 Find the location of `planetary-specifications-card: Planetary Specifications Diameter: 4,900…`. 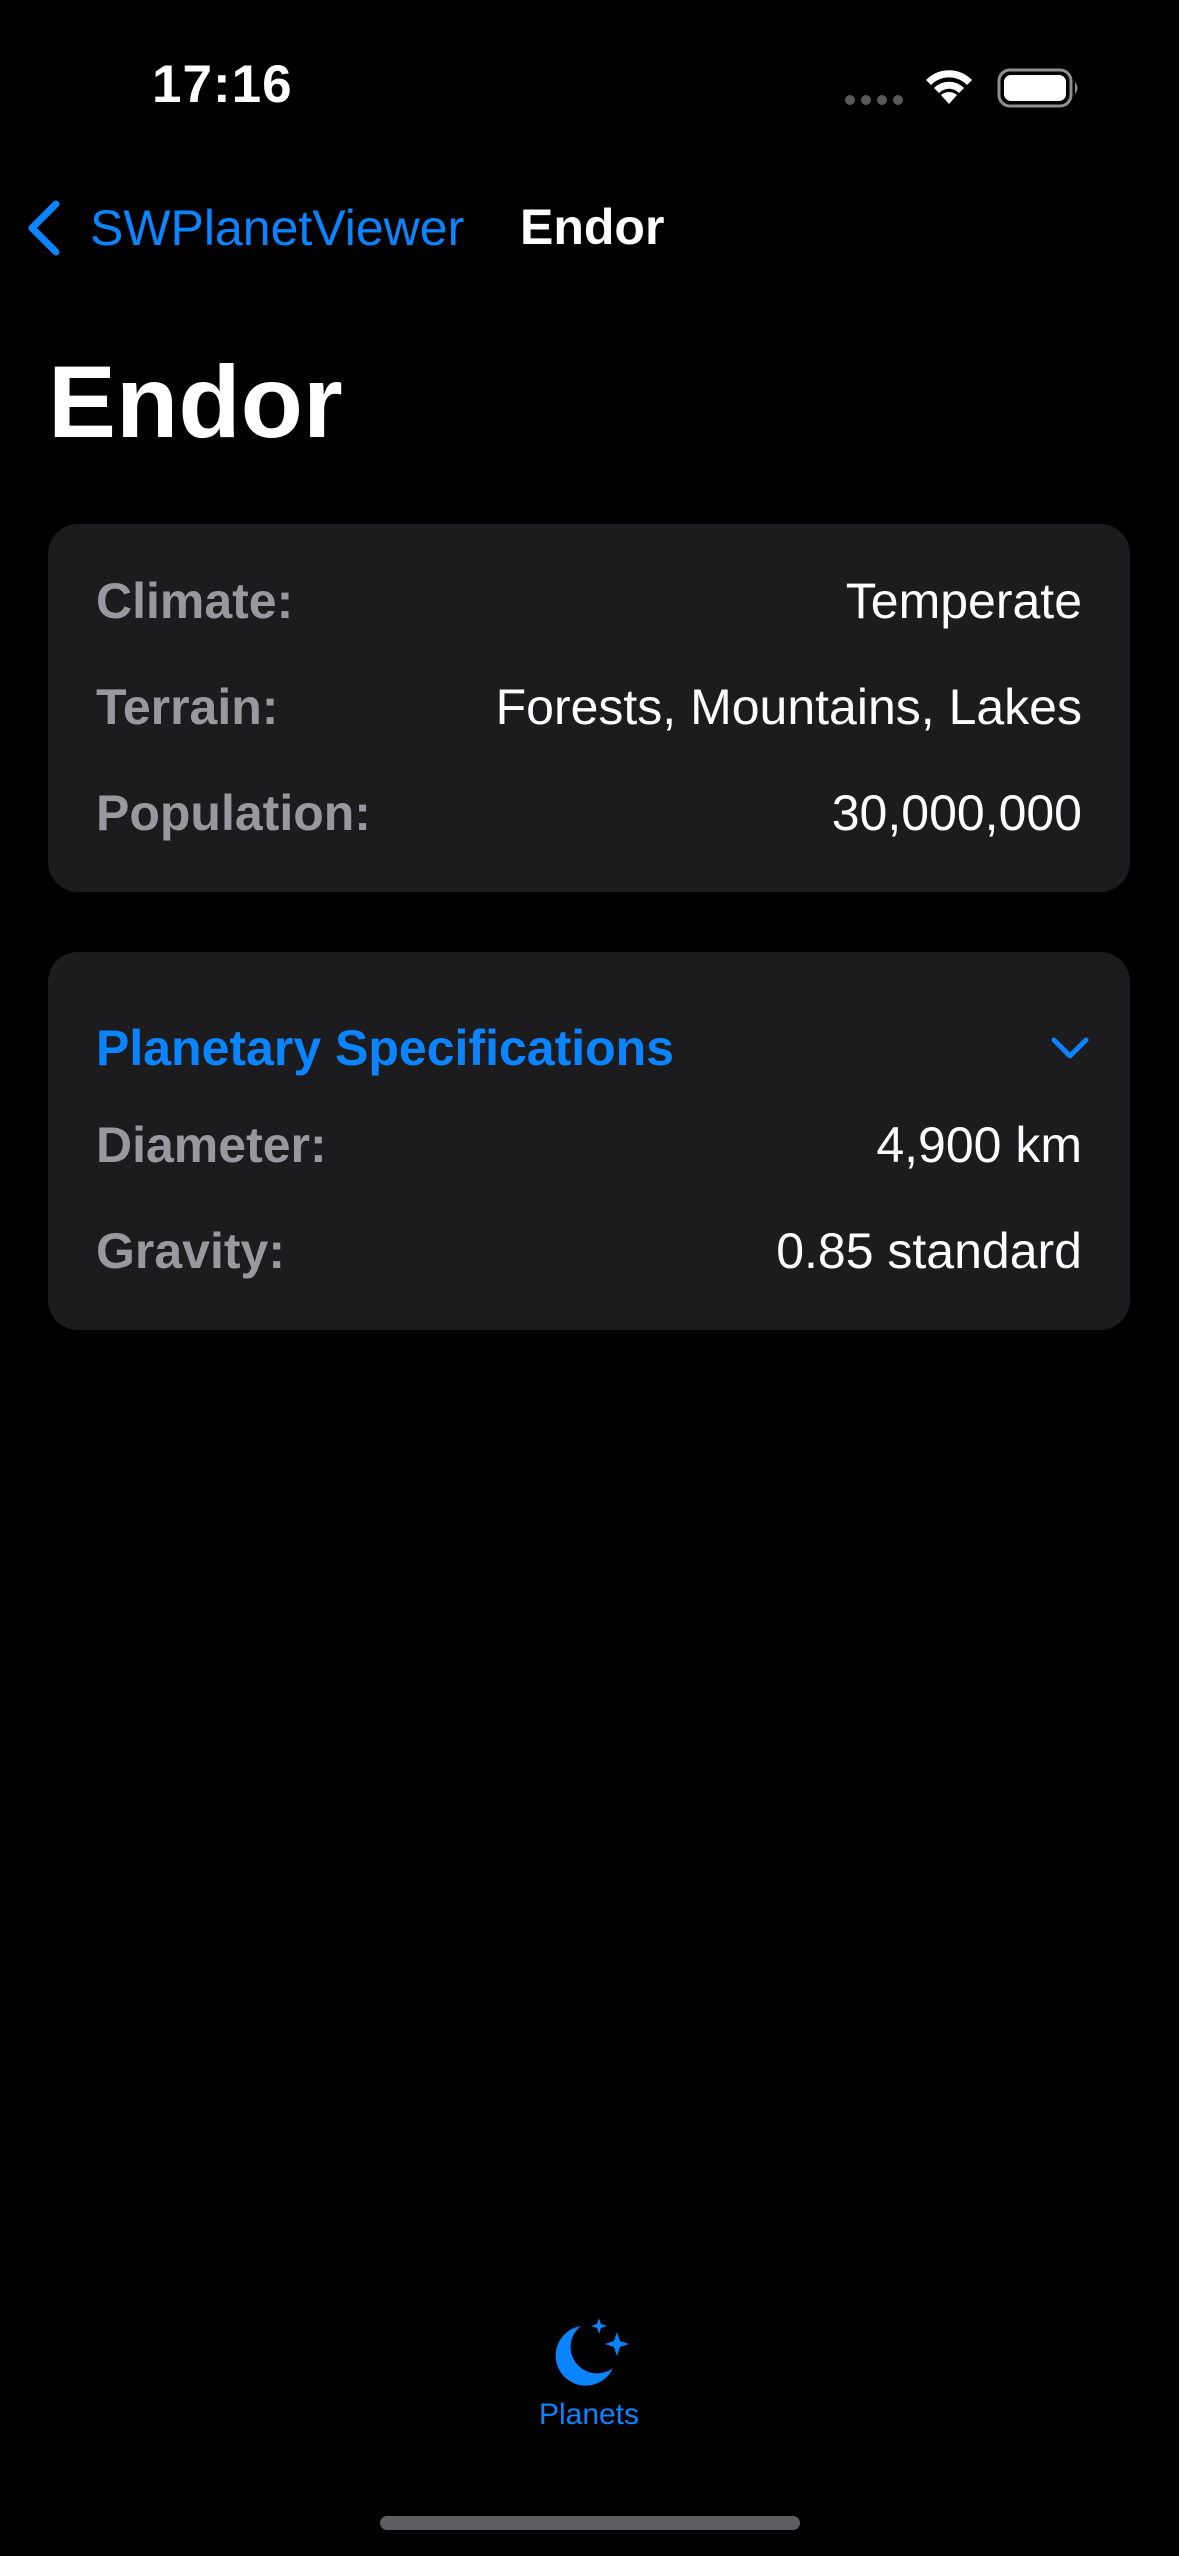

planetary-specifications-card: Planetary Specifications Diameter: 4,900… is located at coordinates (589, 1141).